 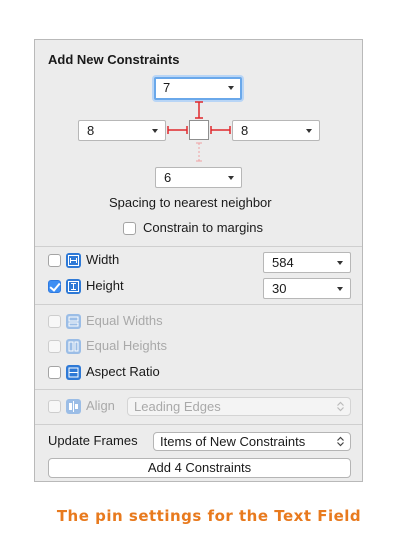 What do you see at coordinates (199, 152) in the screenshot?
I see `bottom-strut-icon` at bounding box center [199, 152].